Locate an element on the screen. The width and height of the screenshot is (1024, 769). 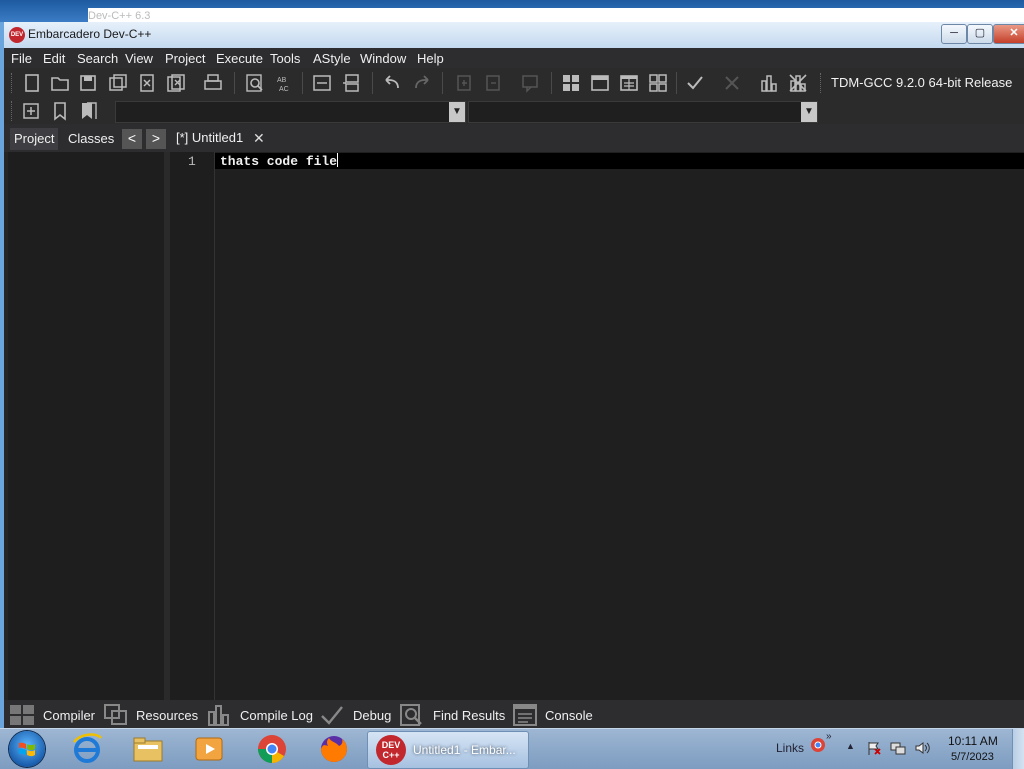
member-combo: ▼ is located at coordinates (643, 112).